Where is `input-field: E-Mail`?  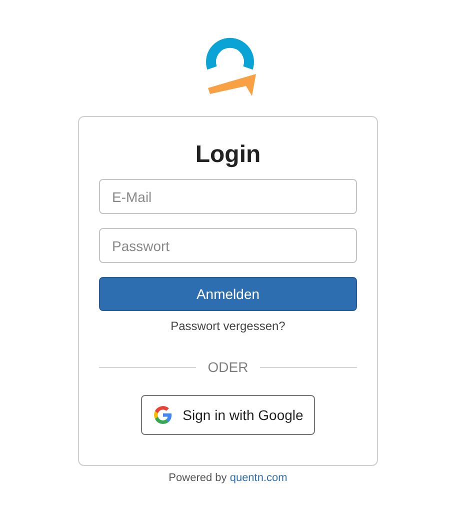 input-field: E-Mail is located at coordinates (228, 196).